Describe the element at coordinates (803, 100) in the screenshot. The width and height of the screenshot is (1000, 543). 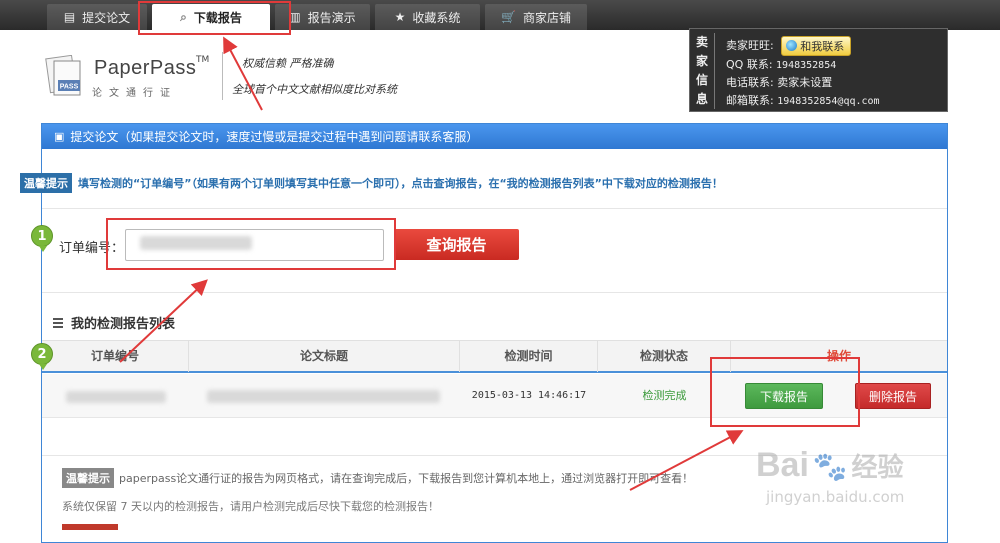
I see `email-row: 邮箱联系: 1948352854@qq.com` at that location.